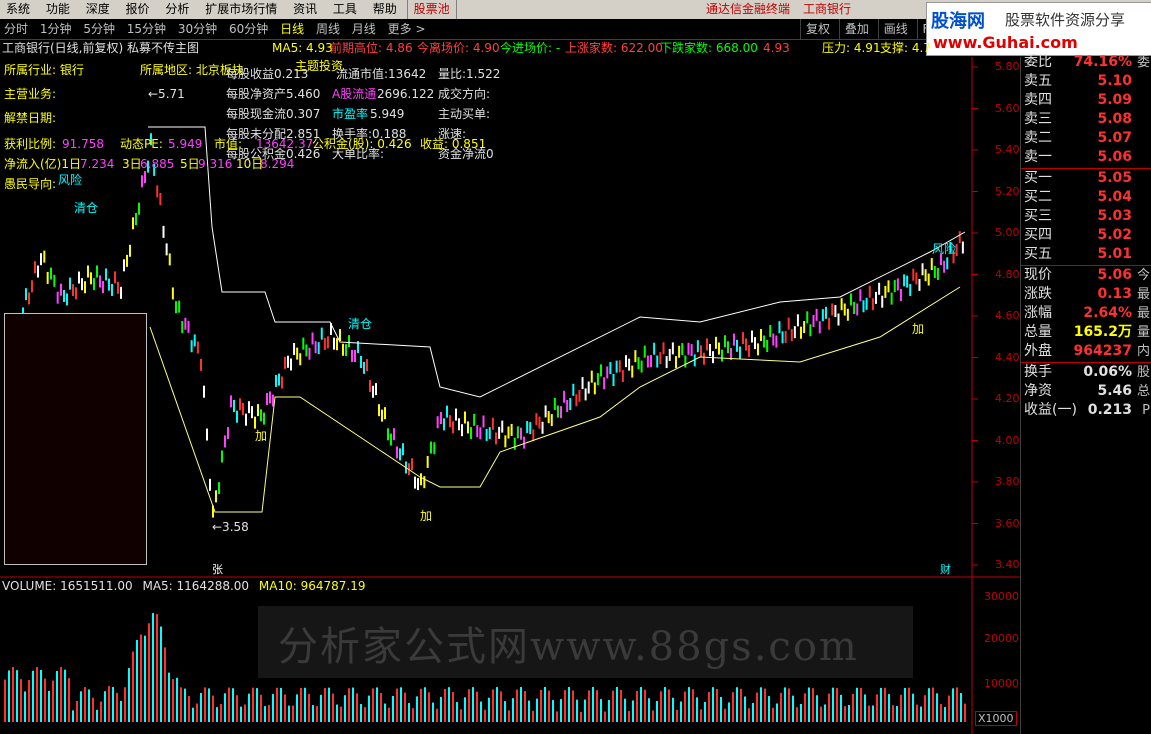 The image size is (1151, 734). I want to click on quote-buy-row: 买三 5.03, so click(1086, 216).